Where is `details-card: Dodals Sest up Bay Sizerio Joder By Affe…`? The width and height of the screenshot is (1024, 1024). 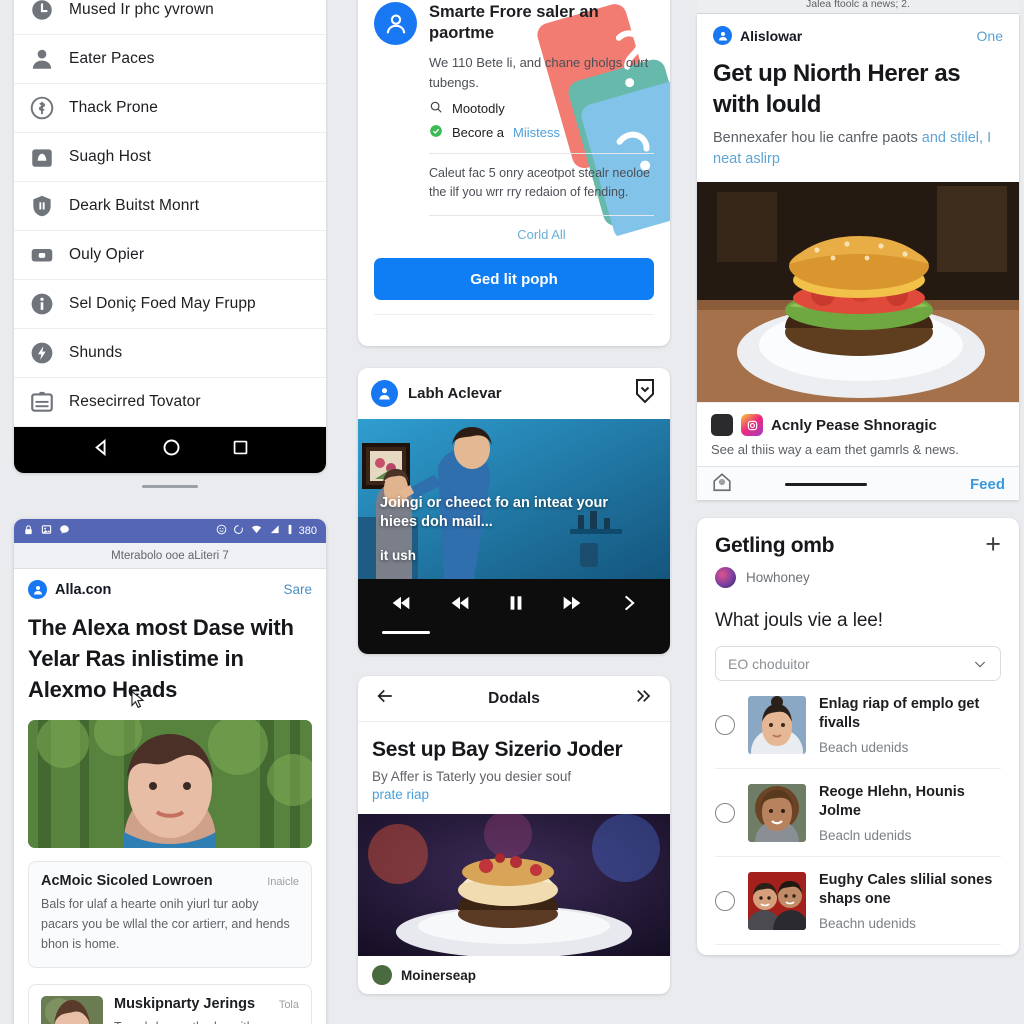 details-card: Dodals Sest up Bay Sizerio Joder By Affe… is located at coordinates (514, 835).